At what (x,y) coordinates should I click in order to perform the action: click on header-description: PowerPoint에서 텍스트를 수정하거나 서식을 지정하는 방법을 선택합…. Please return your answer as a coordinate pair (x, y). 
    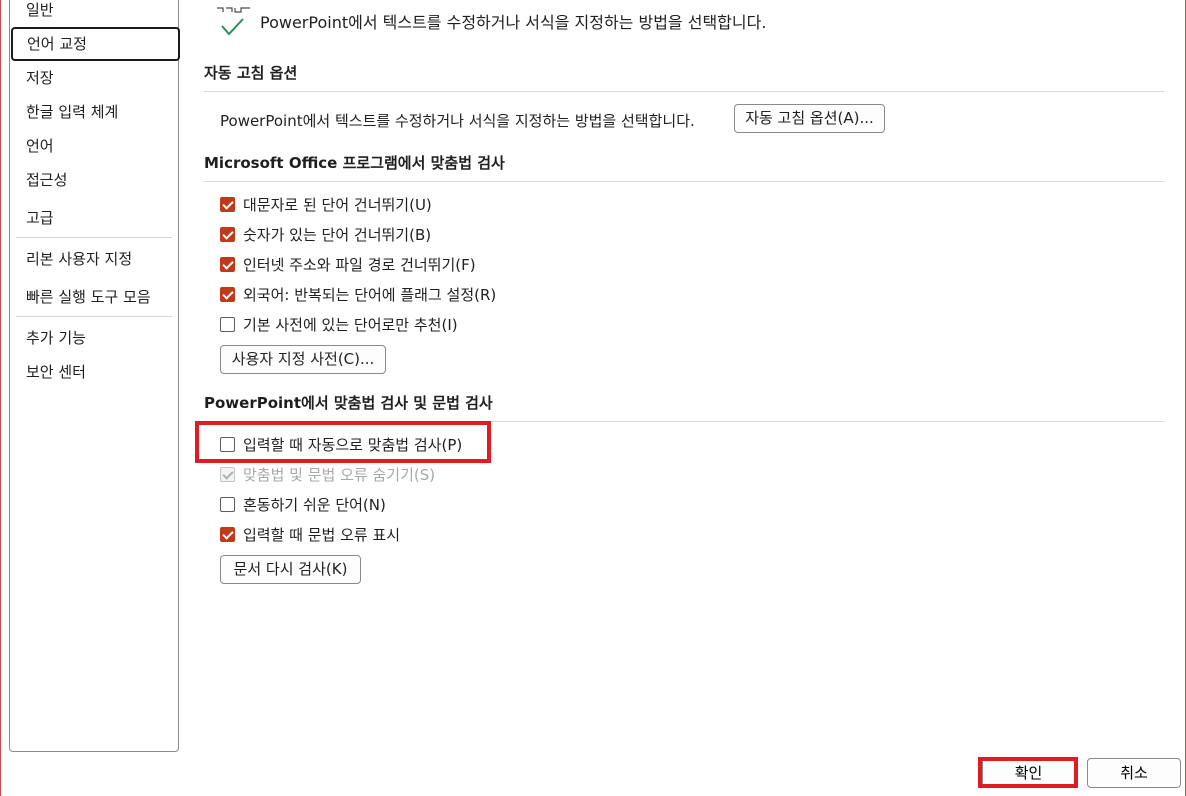
    Looking at the image, I should click on (513, 22).